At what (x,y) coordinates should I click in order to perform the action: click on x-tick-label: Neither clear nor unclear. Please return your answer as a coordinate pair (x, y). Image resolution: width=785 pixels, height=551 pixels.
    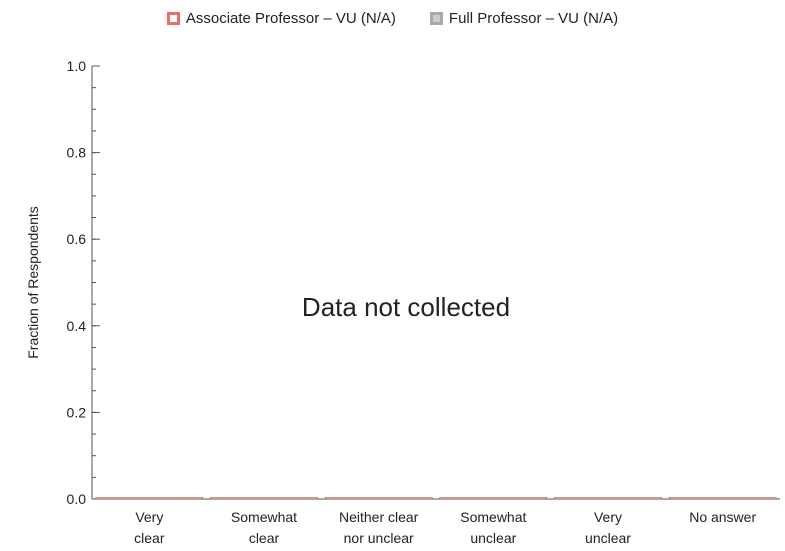
    Looking at the image, I should click on (379, 527).